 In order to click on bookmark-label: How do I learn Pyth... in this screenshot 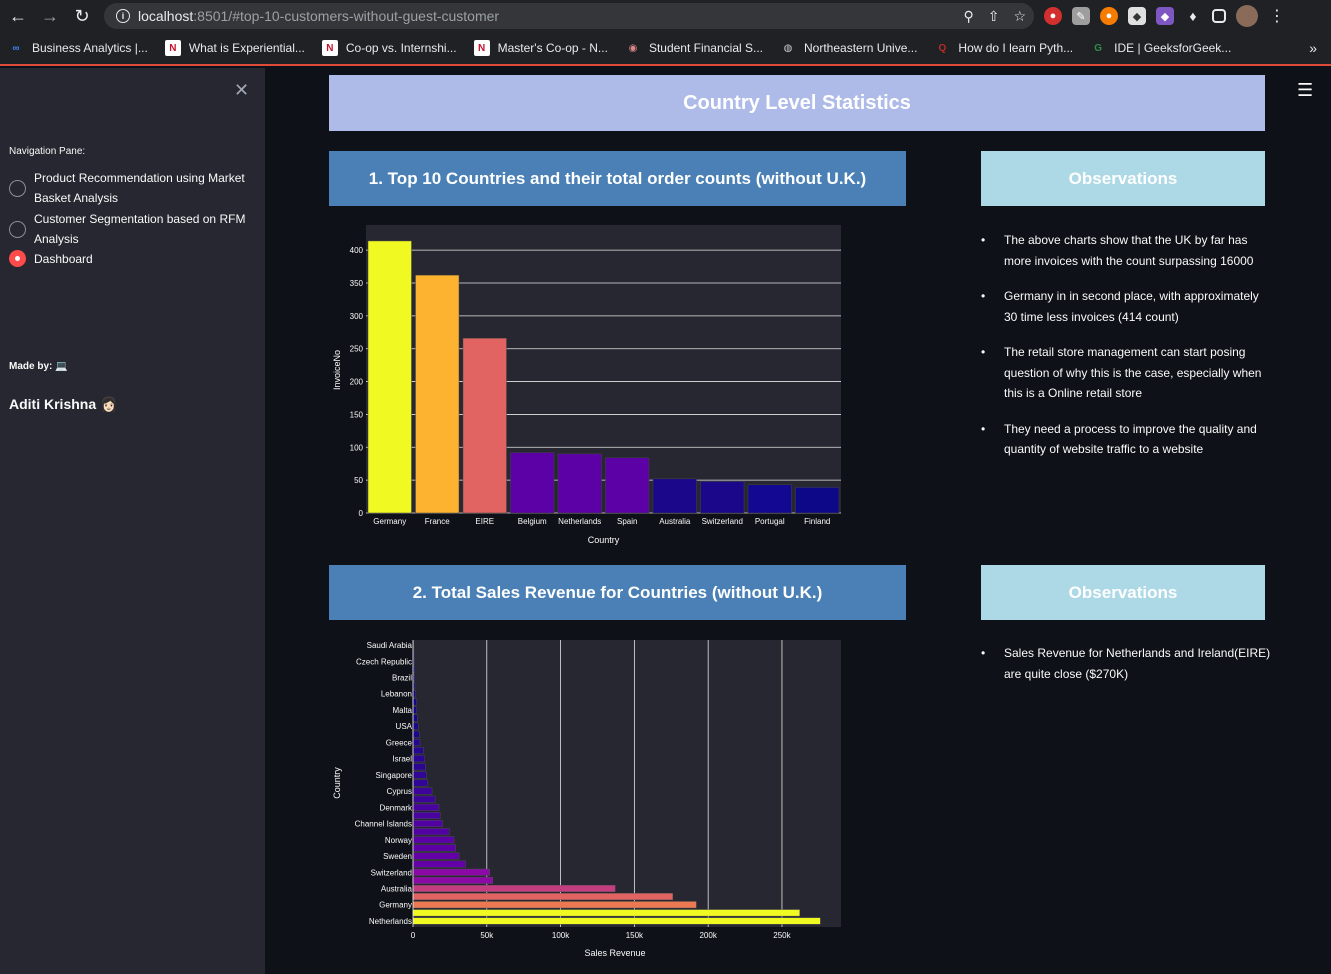, I will do `click(1016, 48)`.